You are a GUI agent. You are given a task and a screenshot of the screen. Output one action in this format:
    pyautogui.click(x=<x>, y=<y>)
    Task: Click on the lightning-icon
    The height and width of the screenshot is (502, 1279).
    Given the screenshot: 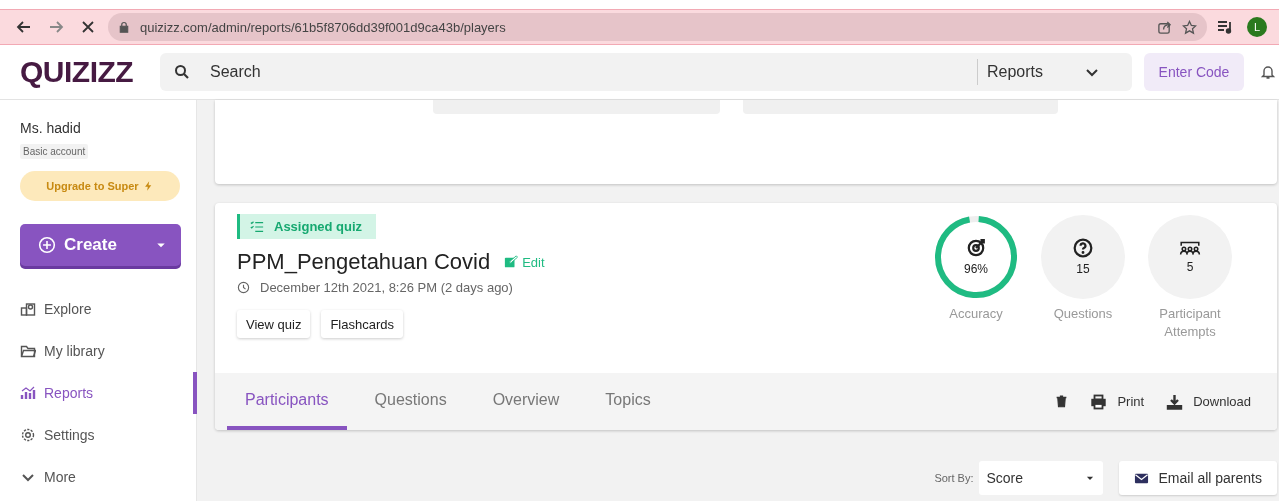 What is the action you would take?
    pyautogui.click(x=148, y=186)
    